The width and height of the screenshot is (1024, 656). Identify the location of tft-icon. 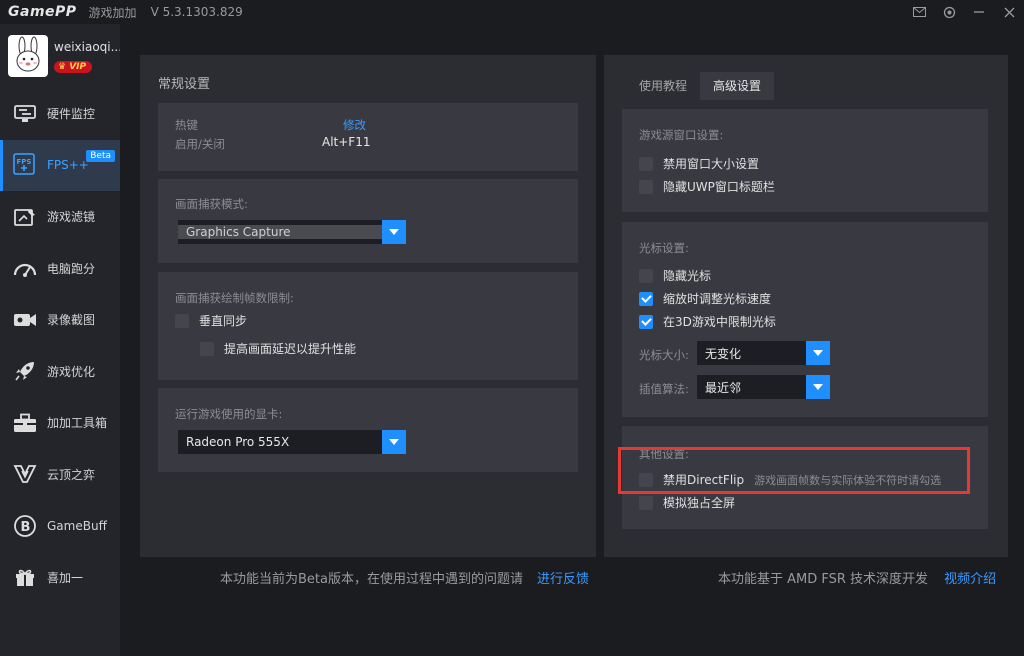
(25, 474).